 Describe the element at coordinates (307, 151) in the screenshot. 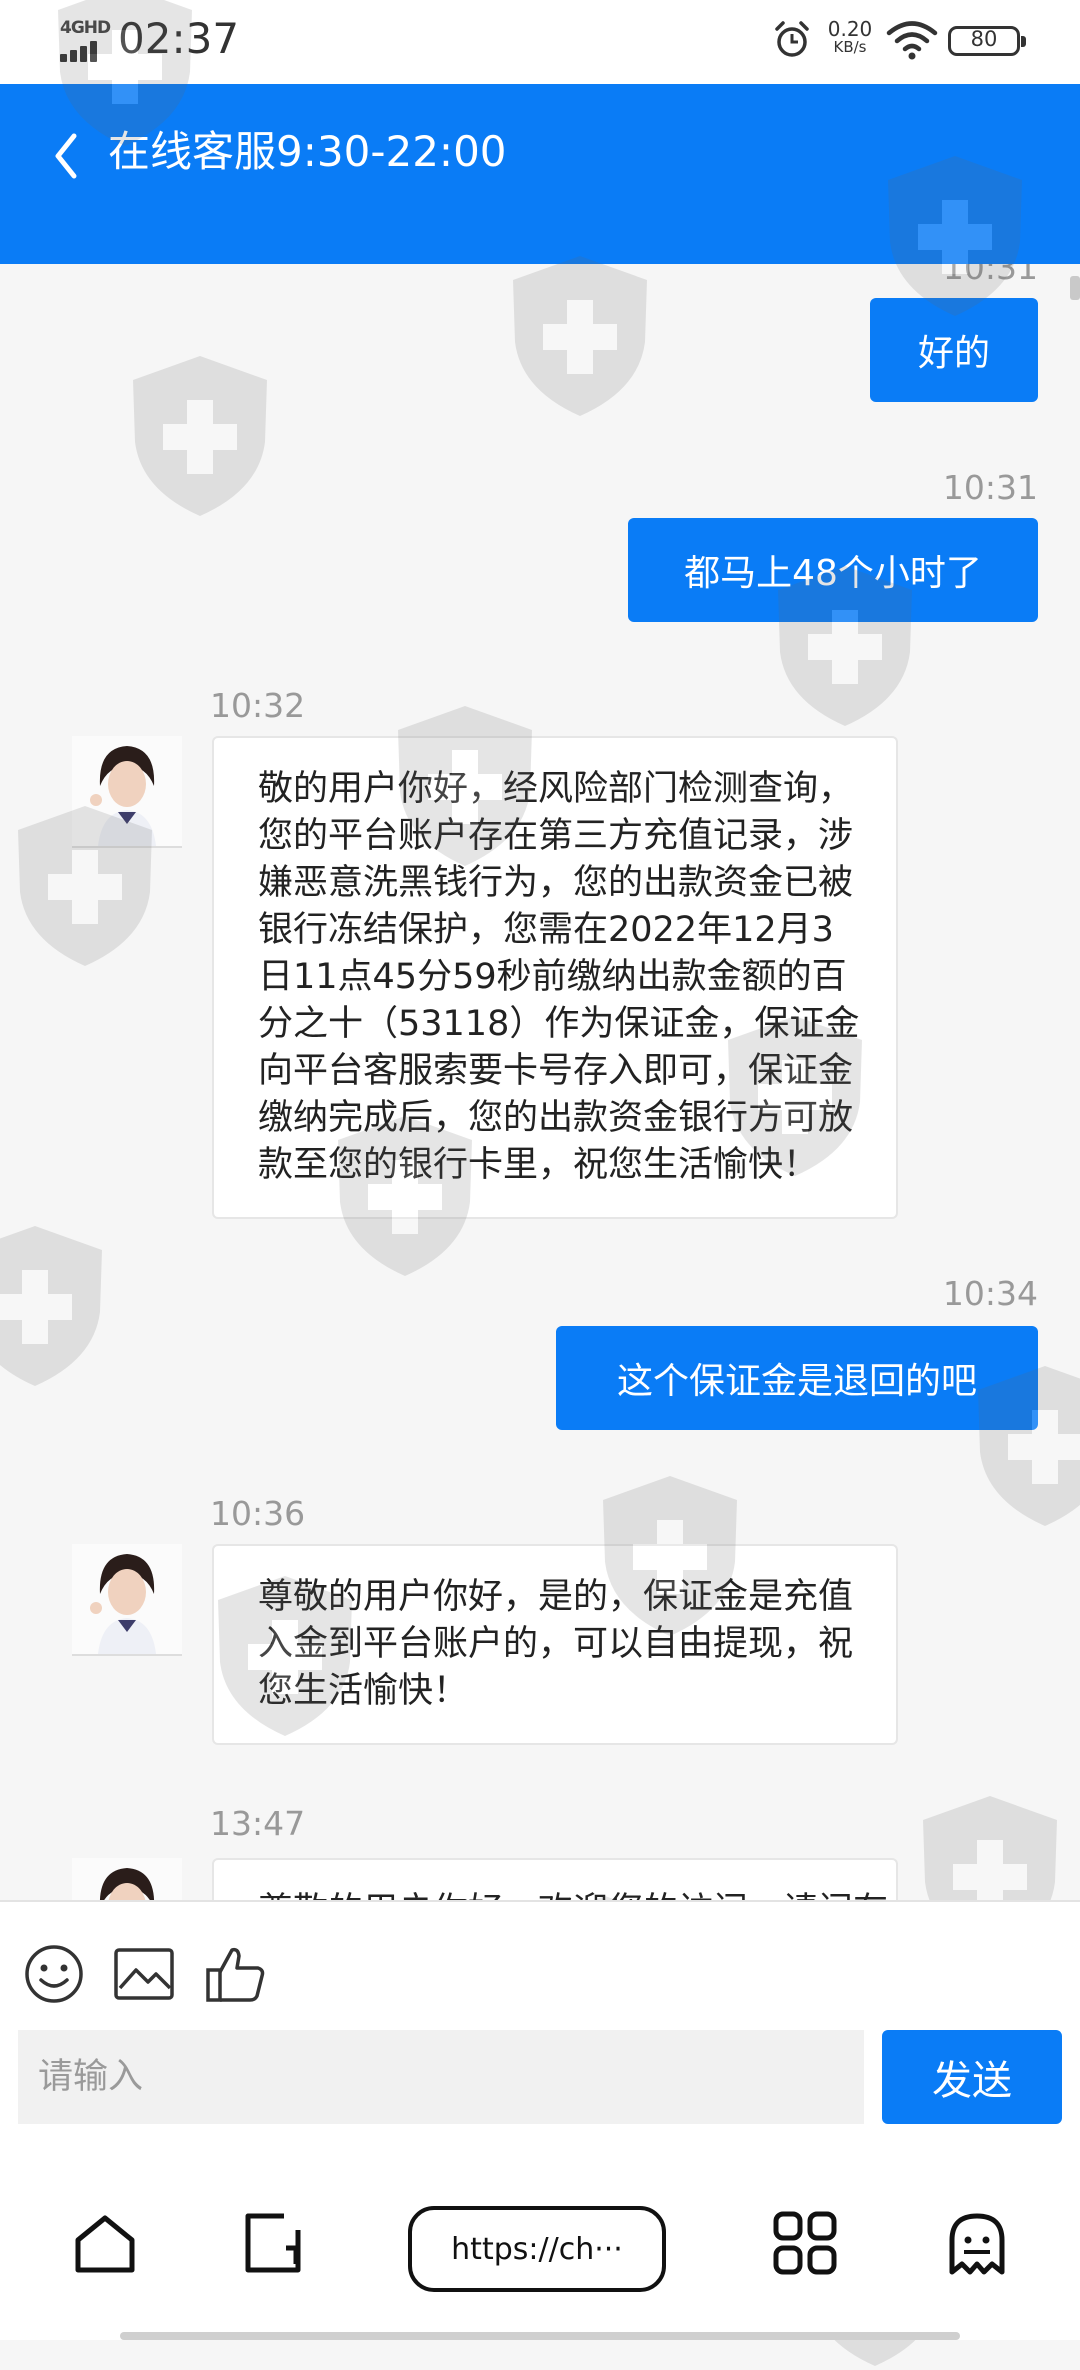

I see `page-title: 在线客服9:30-22:00` at that location.